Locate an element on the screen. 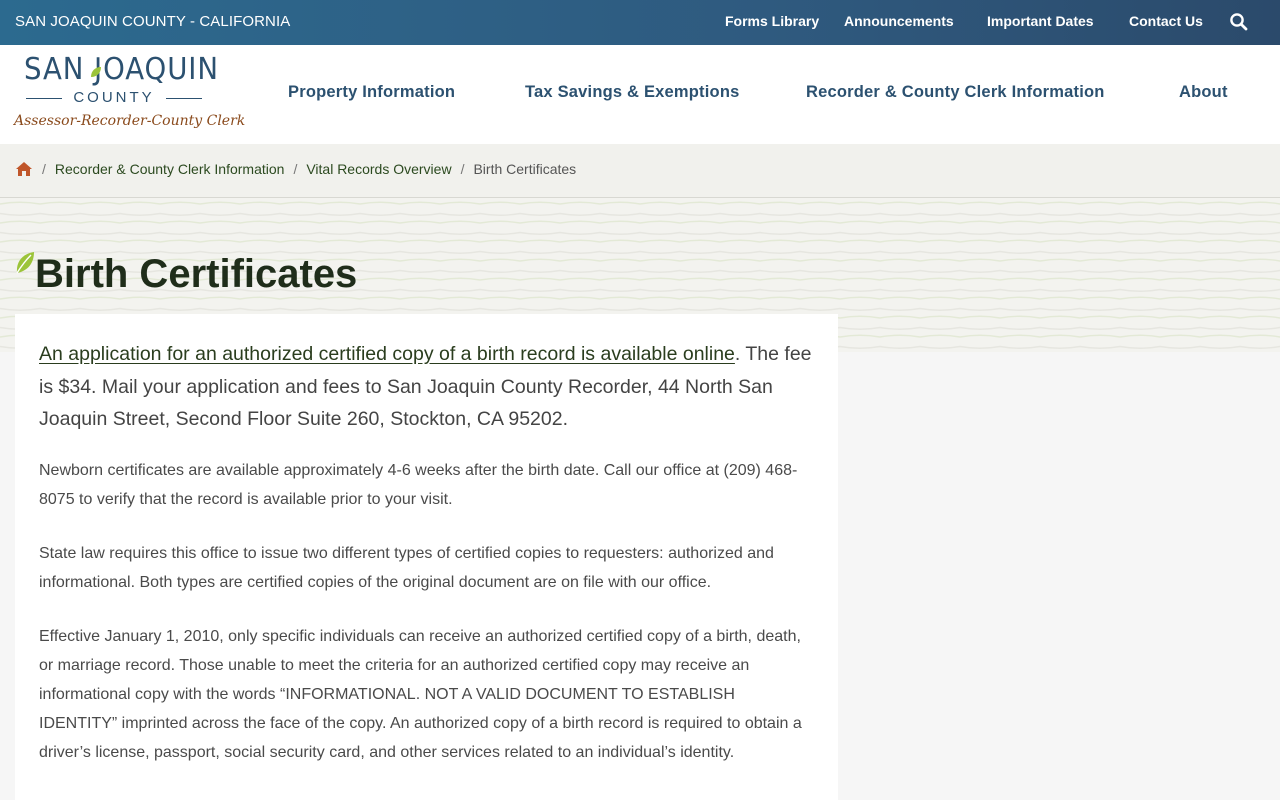 This screenshot has width=1280, height=800. forms-library-link: Forms Library is located at coordinates (772, 21).